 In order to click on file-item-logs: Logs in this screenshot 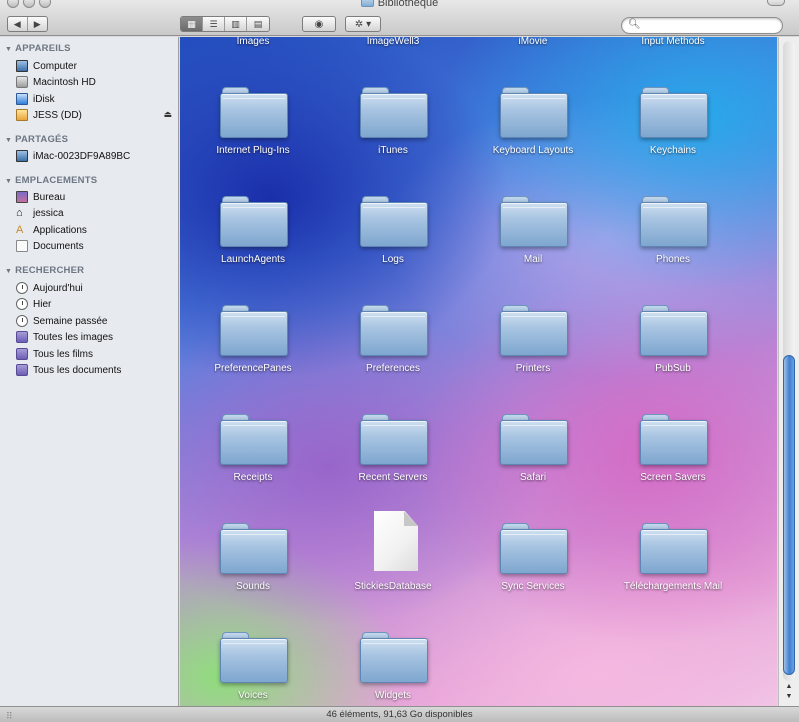, I will do `click(393, 212)`.